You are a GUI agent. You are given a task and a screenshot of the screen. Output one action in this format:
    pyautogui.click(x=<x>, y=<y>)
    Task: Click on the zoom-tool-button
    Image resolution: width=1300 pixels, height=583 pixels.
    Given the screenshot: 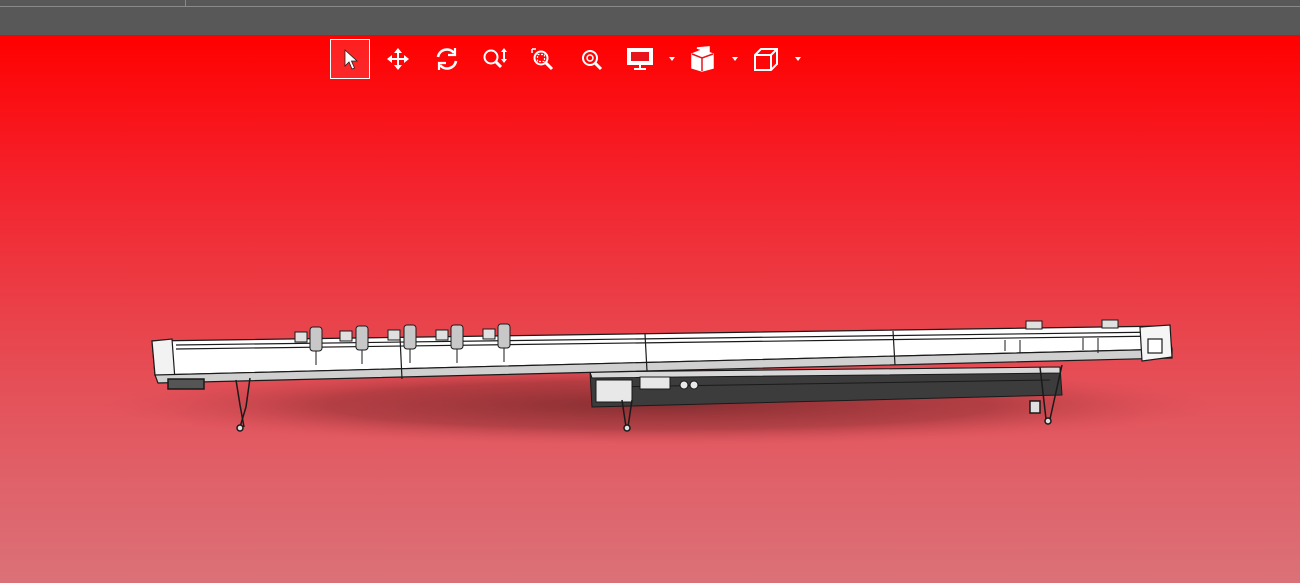 What is the action you would take?
    pyautogui.click(x=495, y=59)
    